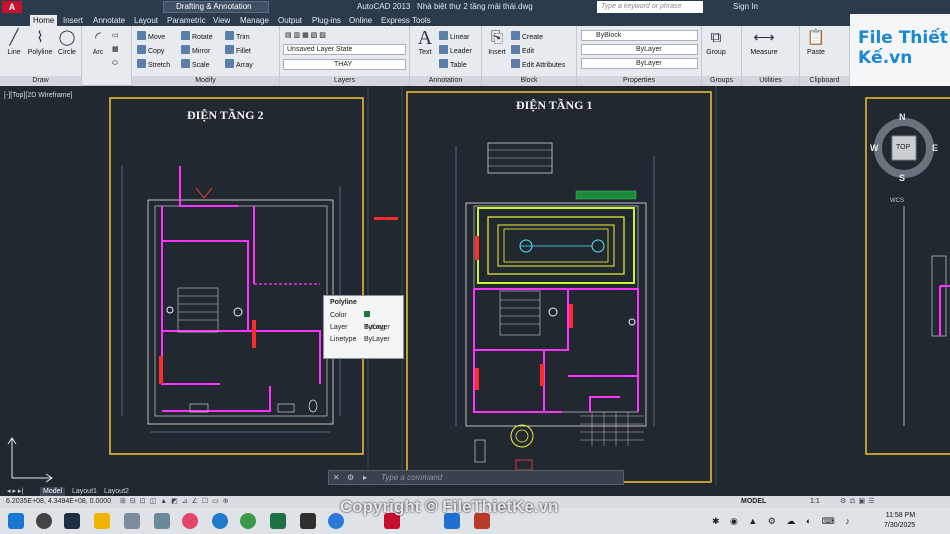 The image size is (950, 534). Describe the element at coordinates (476, 477) in the screenshot. I see `command-line: ✕ ⚙ ▸ Type a command` at that location.